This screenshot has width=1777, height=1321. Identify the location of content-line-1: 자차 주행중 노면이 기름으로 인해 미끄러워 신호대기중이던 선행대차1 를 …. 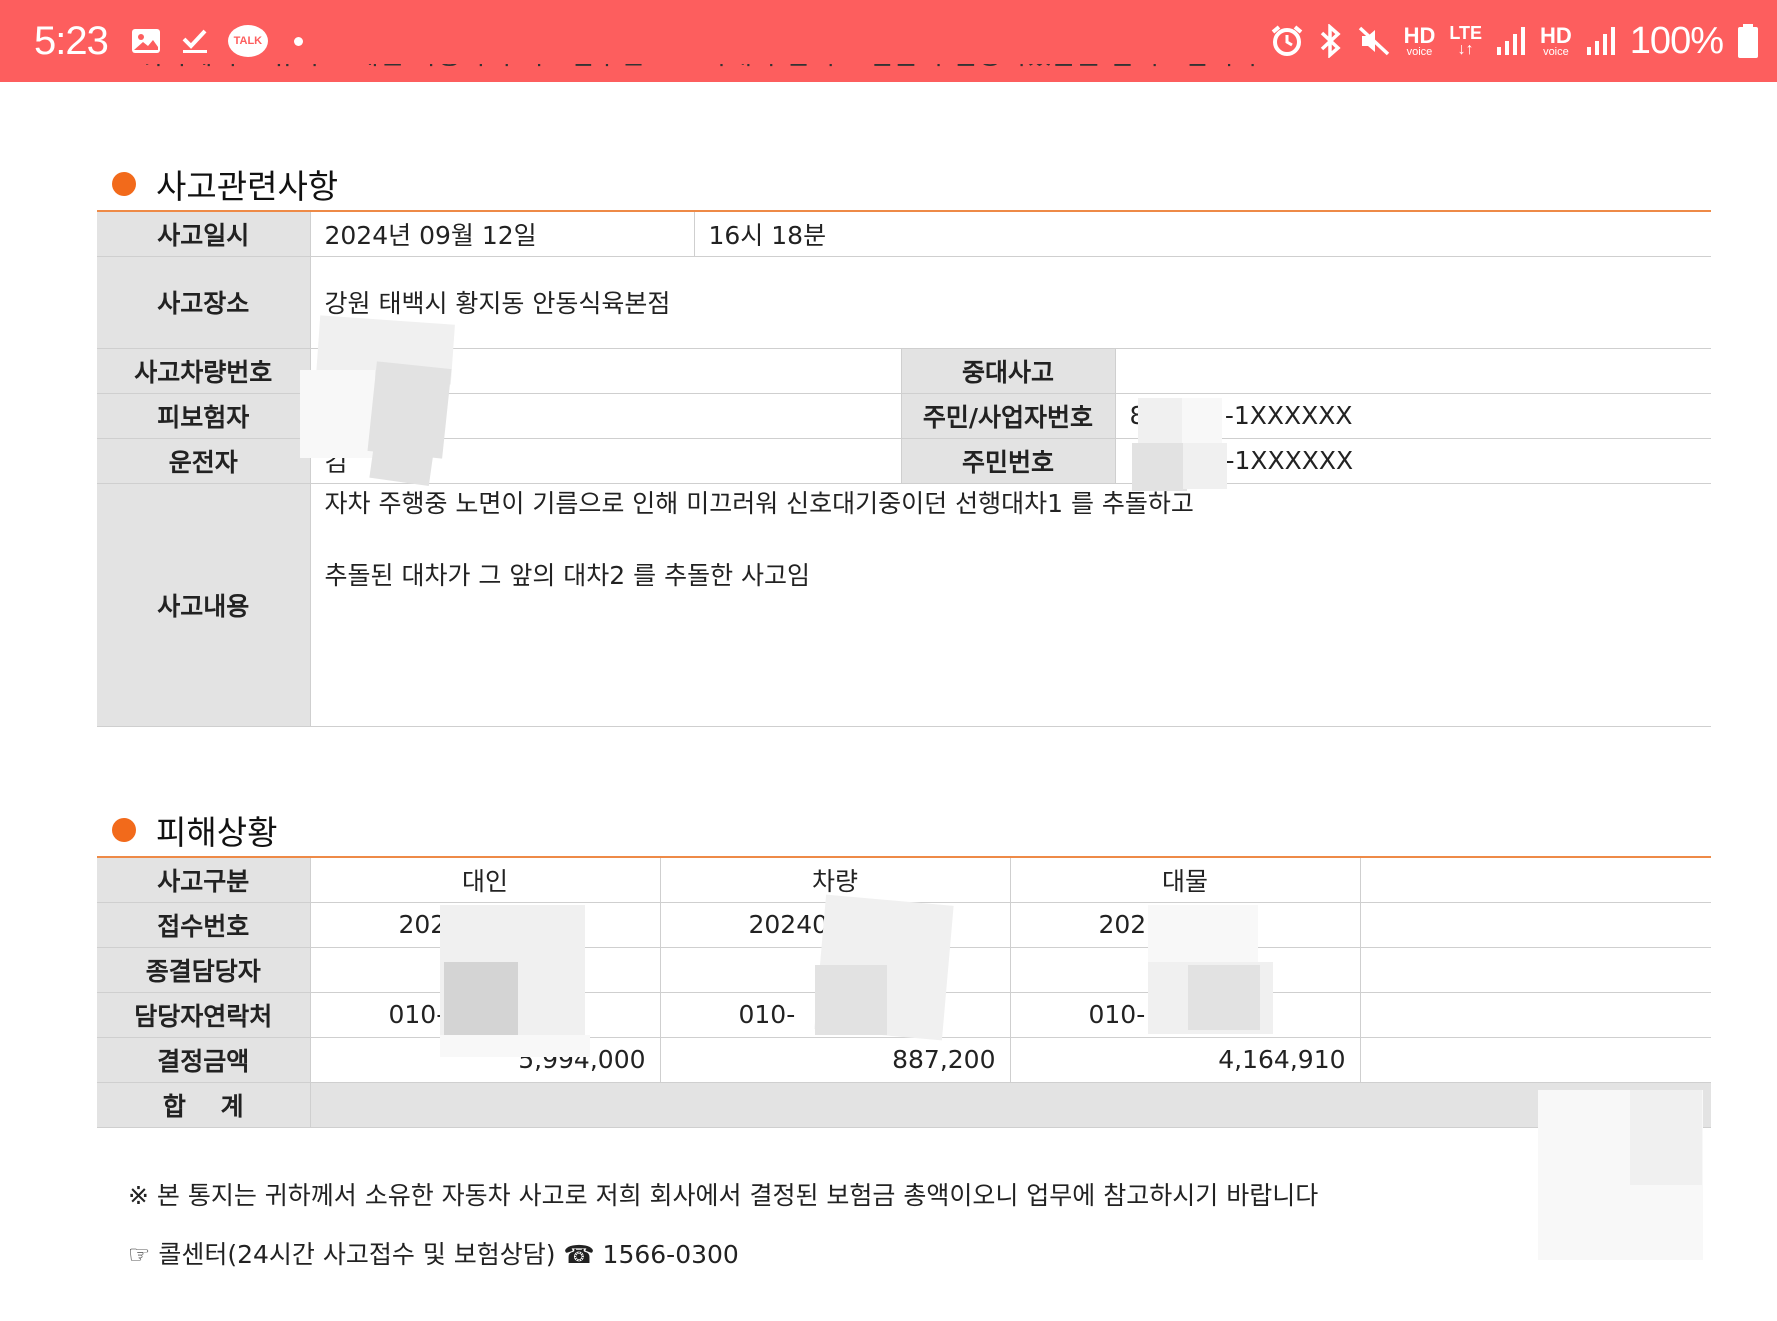
(759, 503).